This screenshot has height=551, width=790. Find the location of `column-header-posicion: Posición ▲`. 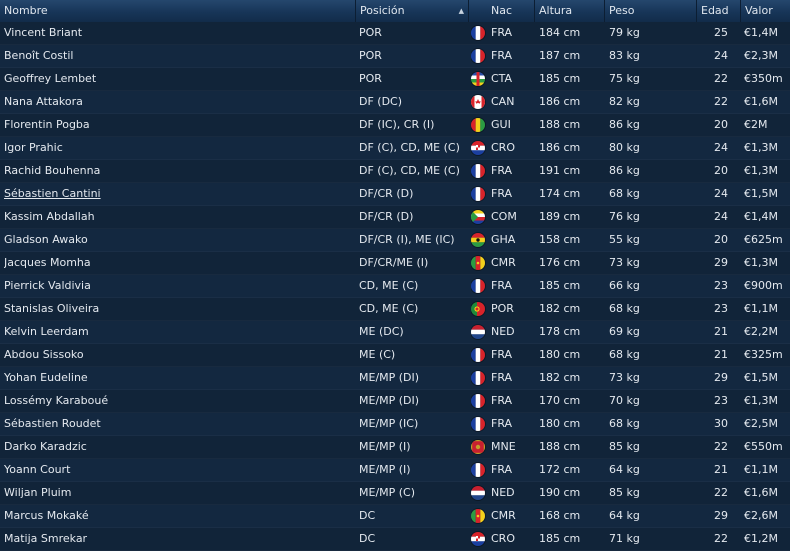

column-header-posicion: Posición ▲ is located at coordinates (412, 11).